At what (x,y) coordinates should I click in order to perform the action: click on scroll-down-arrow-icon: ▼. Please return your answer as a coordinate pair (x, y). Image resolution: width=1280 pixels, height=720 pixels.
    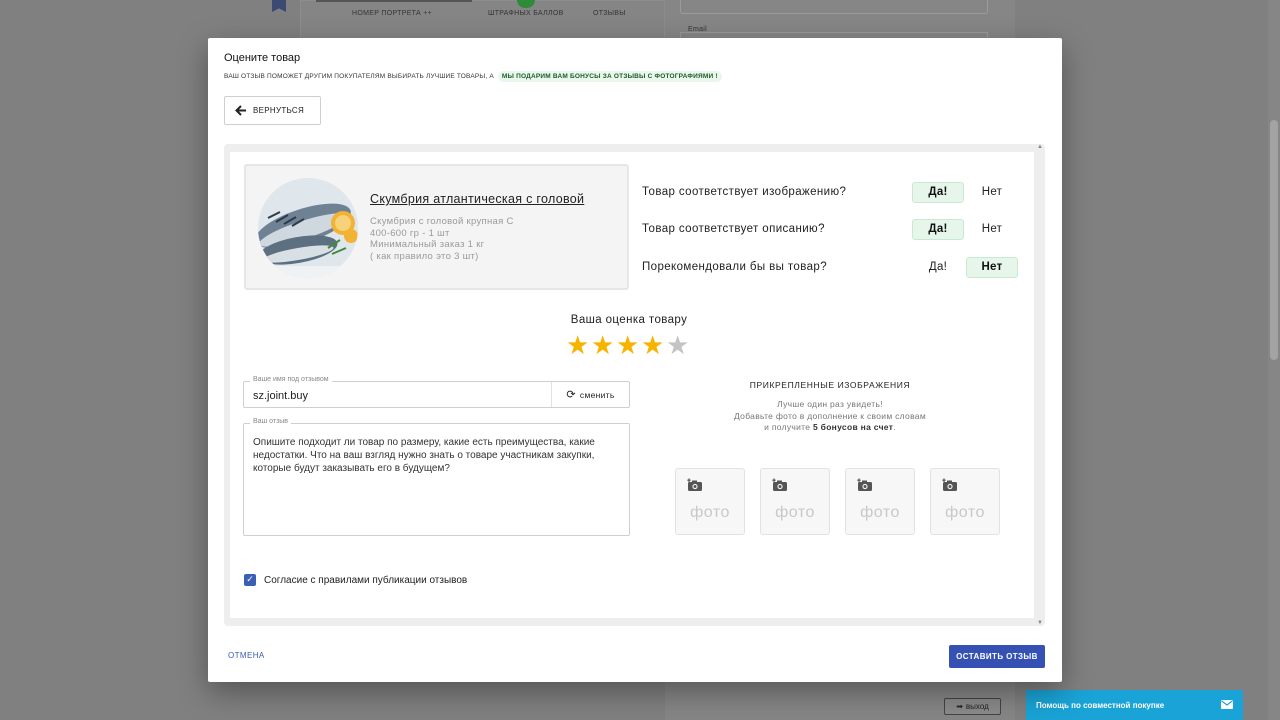
    Looking at the image, I should click on (1040, 623).